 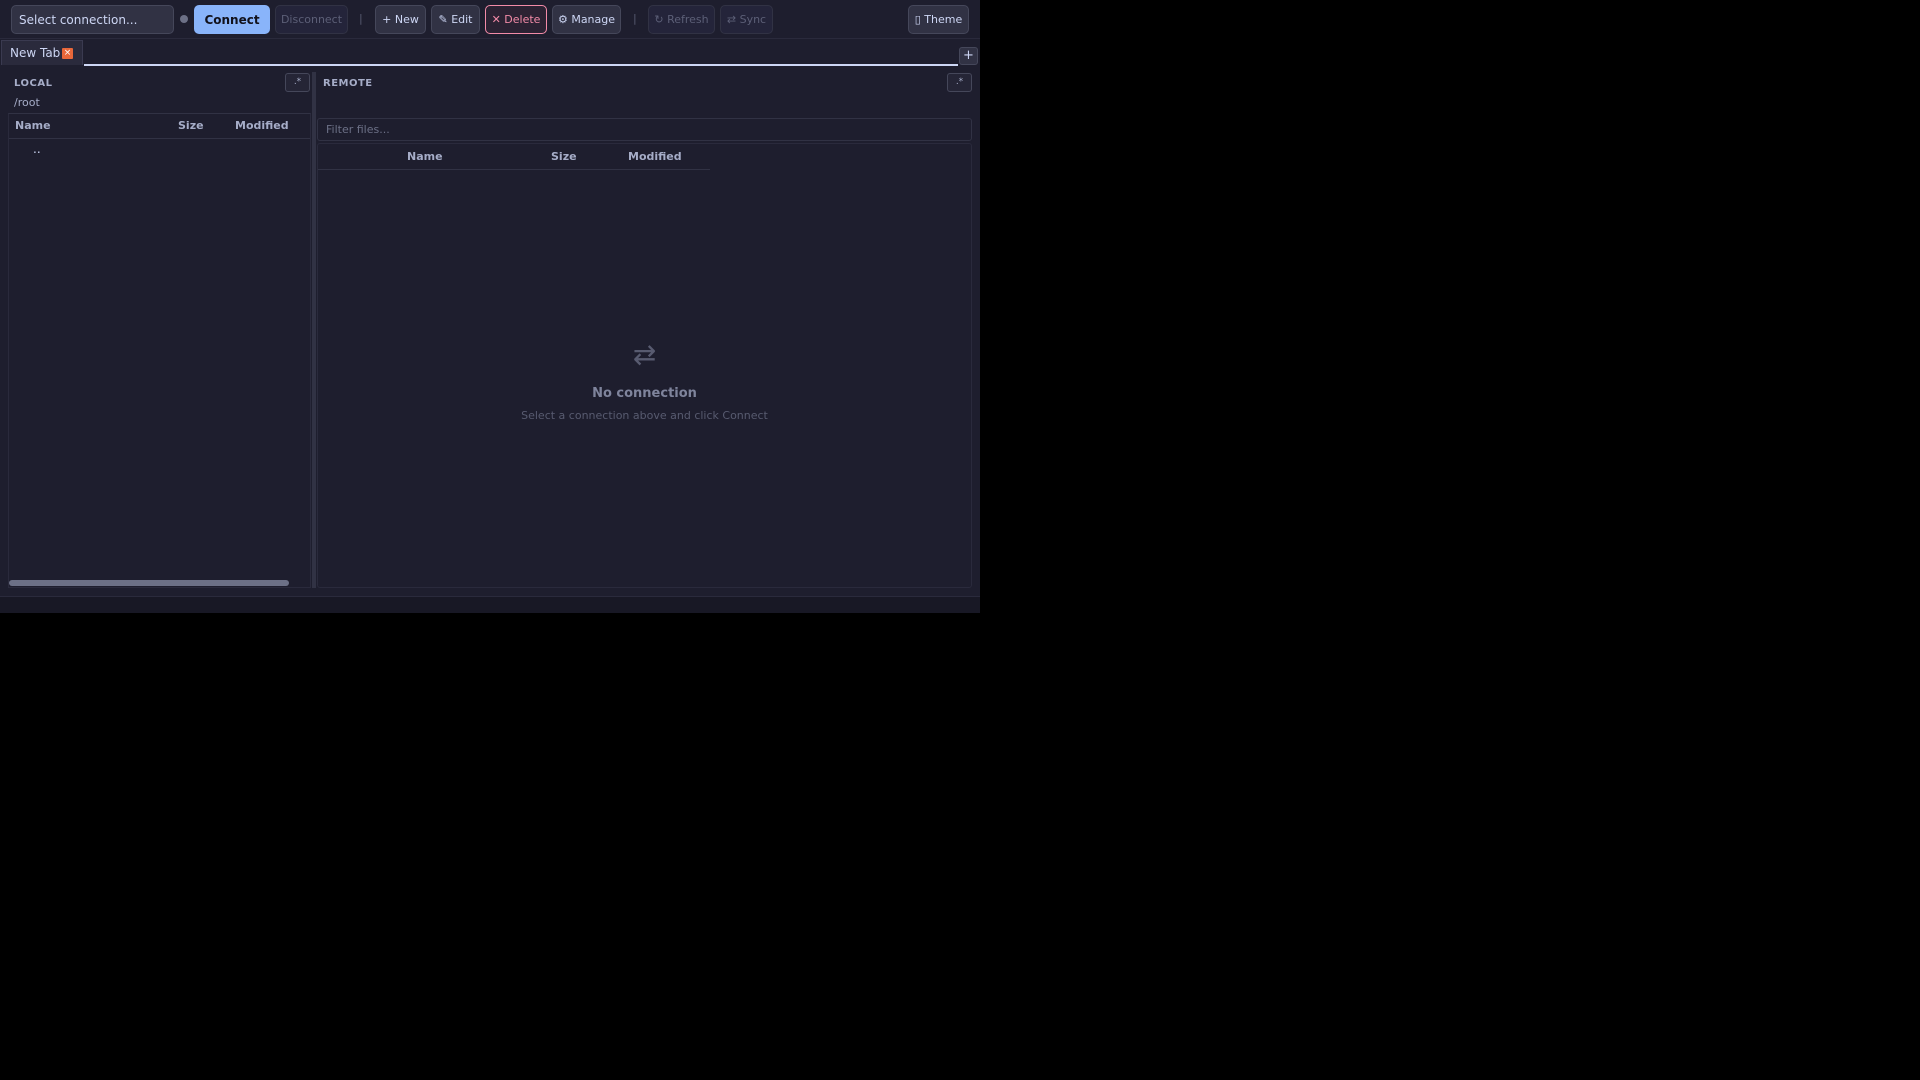 I want to click on refresh-button: ↻ Refresh, so click(x=681, y=19).